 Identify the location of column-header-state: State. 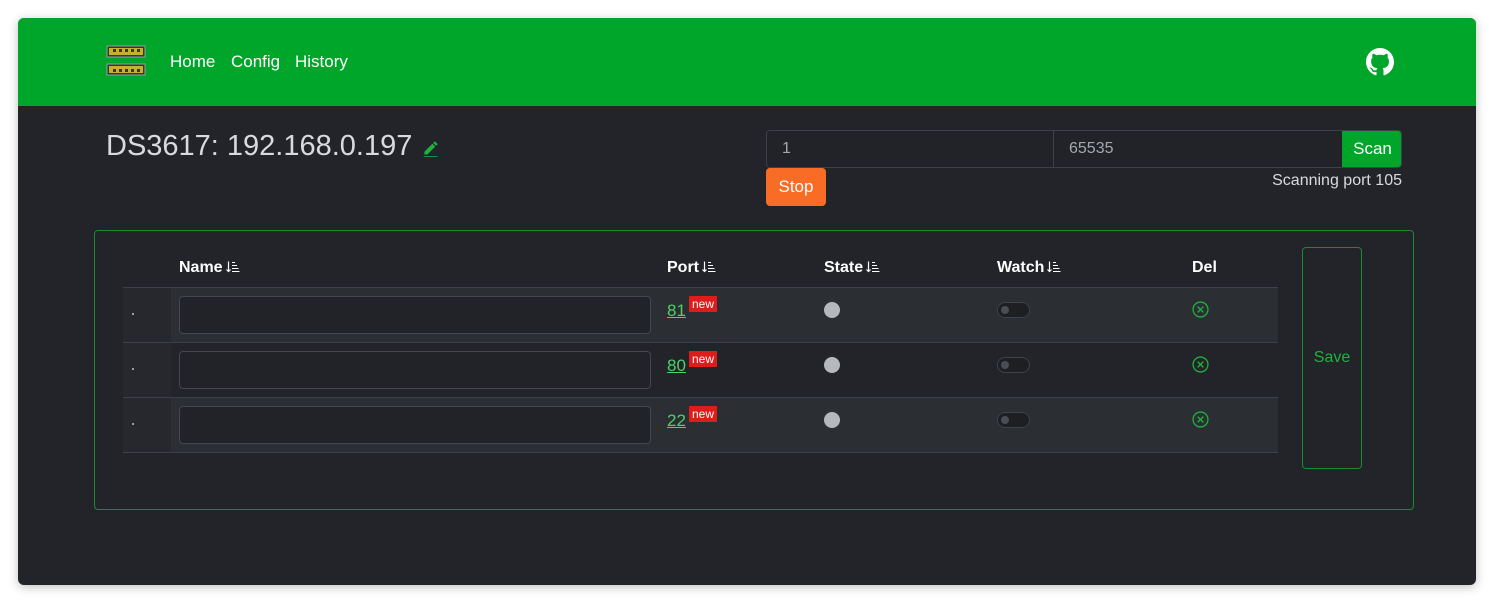
(852, 268).